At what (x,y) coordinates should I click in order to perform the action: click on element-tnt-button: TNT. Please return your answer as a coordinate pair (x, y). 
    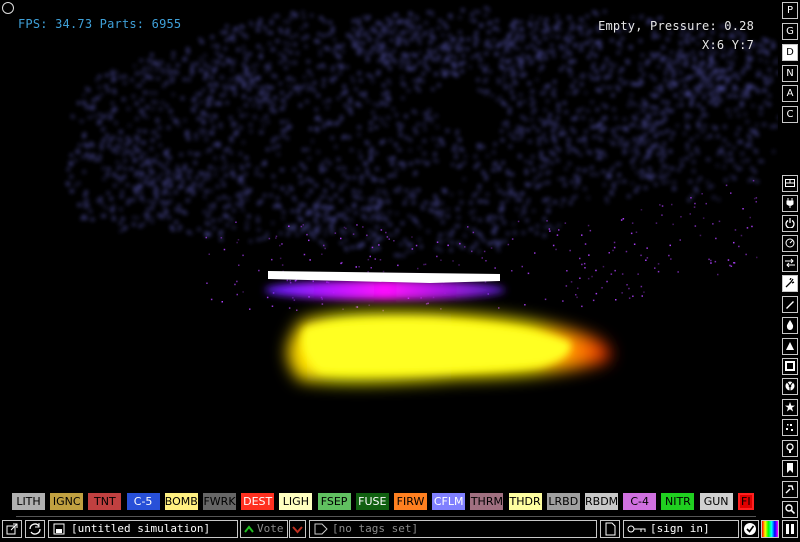
    Looking at the image, I should click on (104, 501).